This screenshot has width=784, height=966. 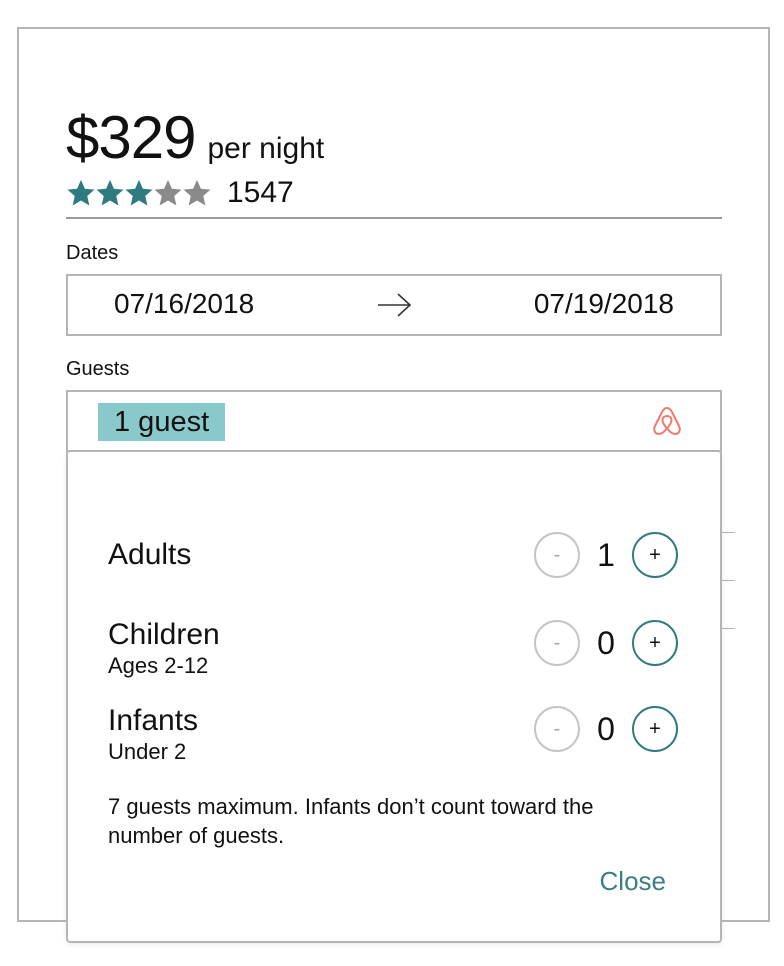 I want to click on star-rating, so click(x=138, y=193).